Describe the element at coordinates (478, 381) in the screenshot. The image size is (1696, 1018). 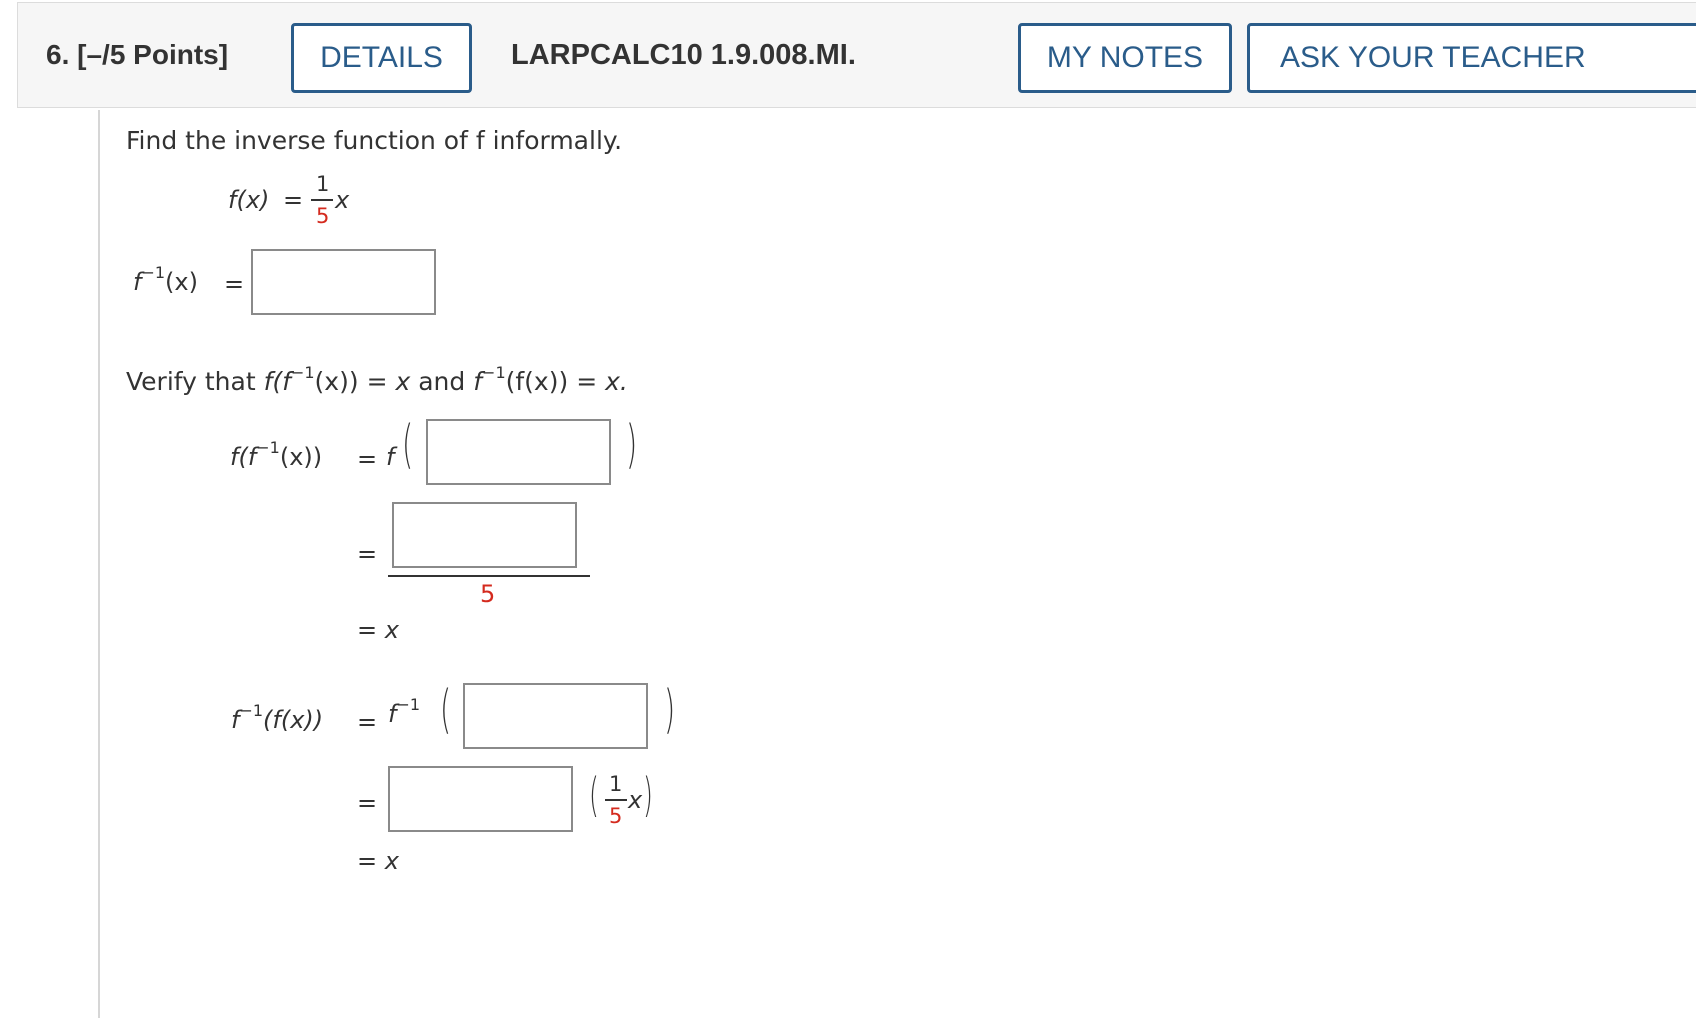
I see `verify-expr2-f: f` at that location.